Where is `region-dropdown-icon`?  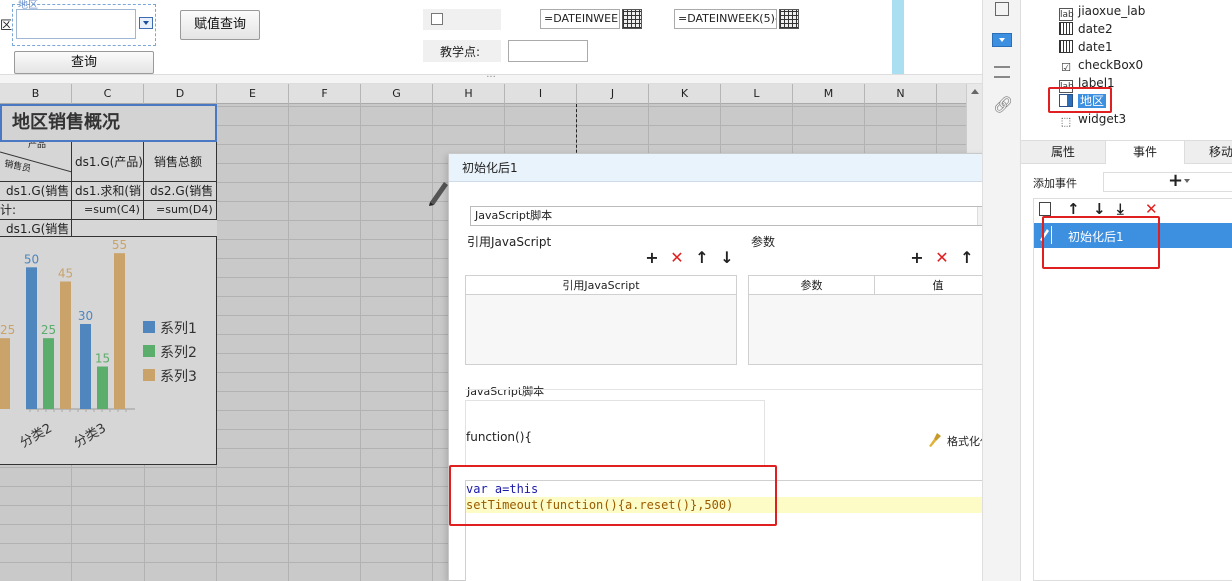 region-dropdown-icon is located at coordinates (146, 23).